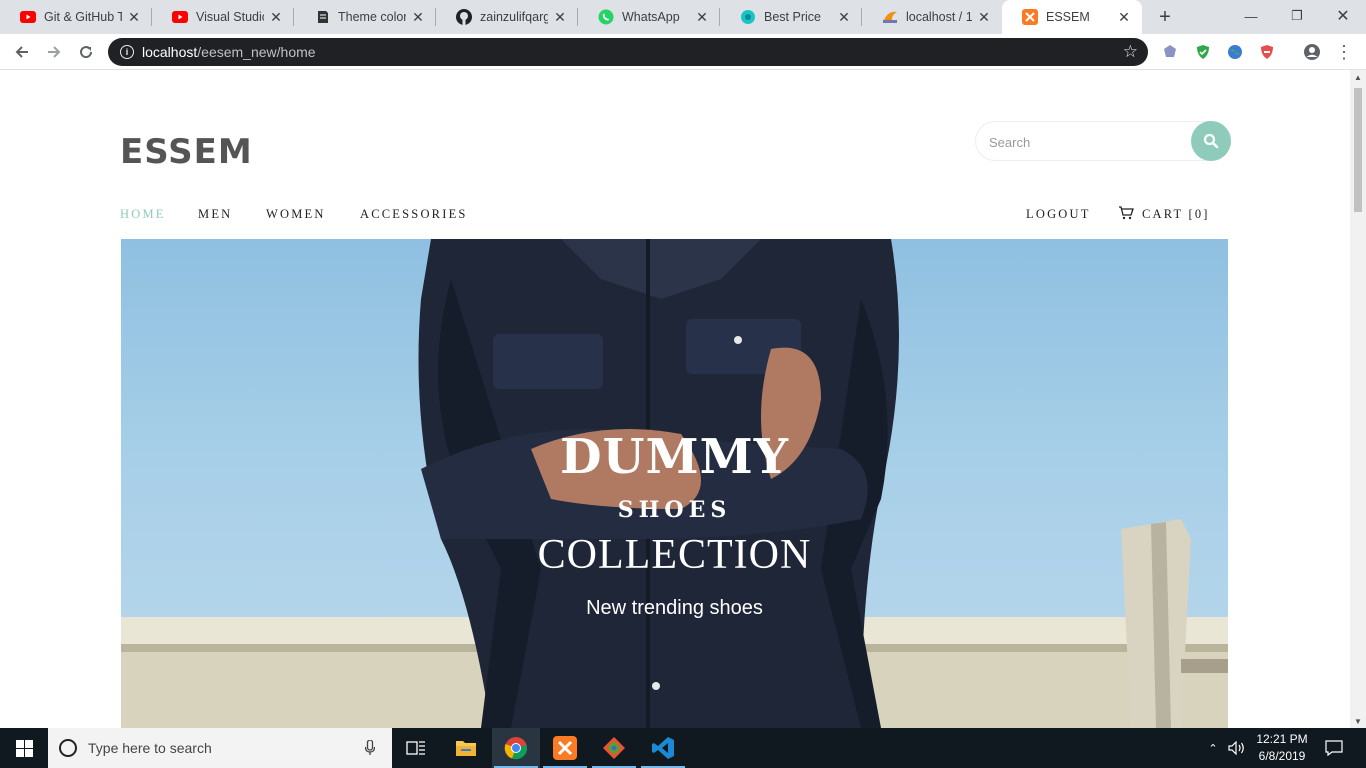 This screenshot has height=768, width=1366. I want to click on tab-title: WhatsApp, so click(651, 17).